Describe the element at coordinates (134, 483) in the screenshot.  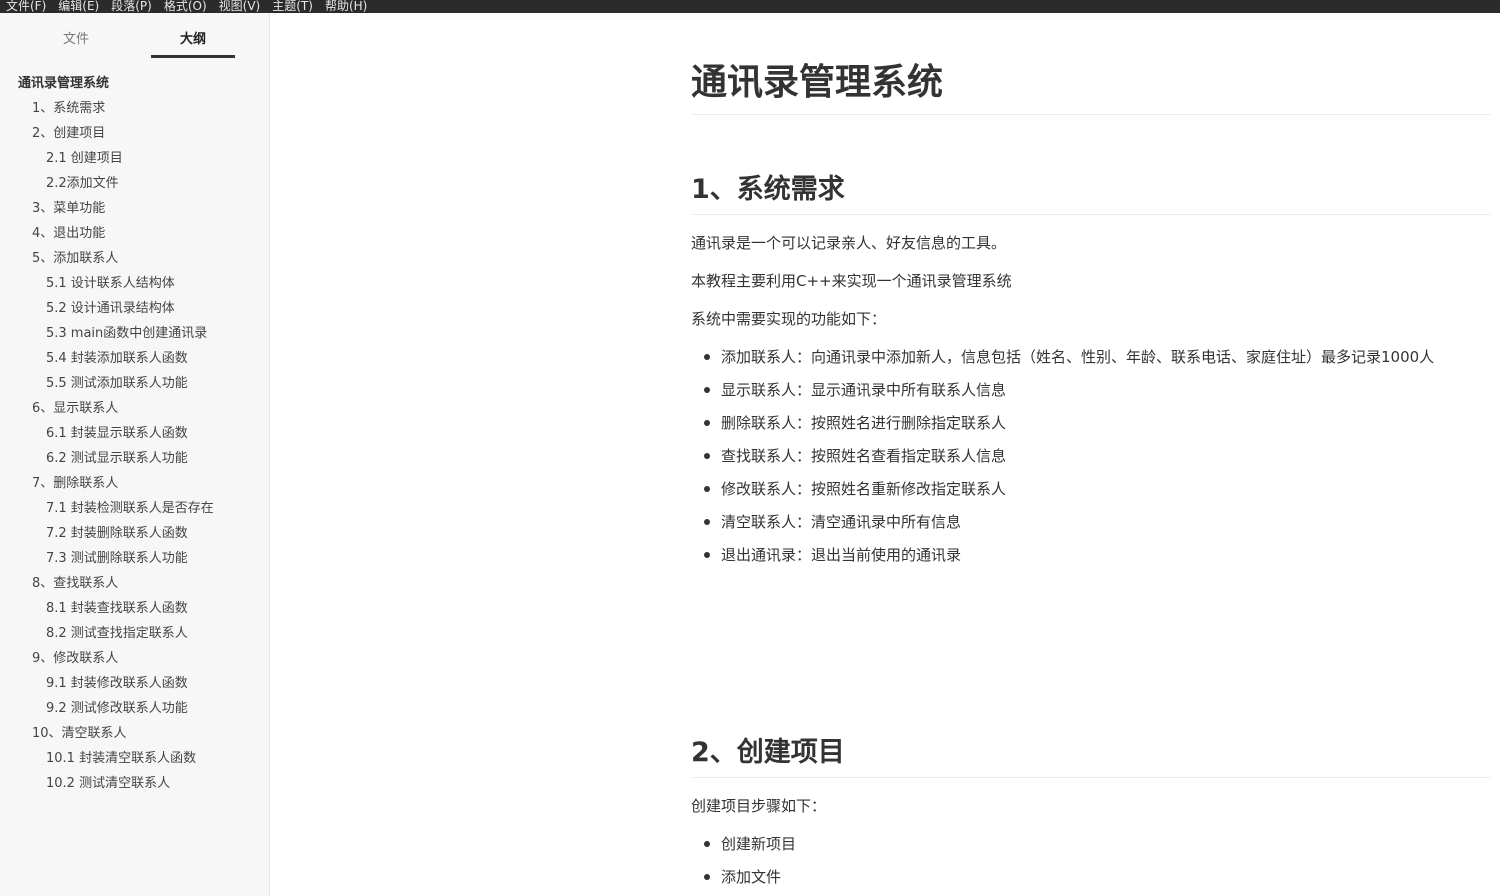
I see `outline-item: 7、删除联系人` at that location.